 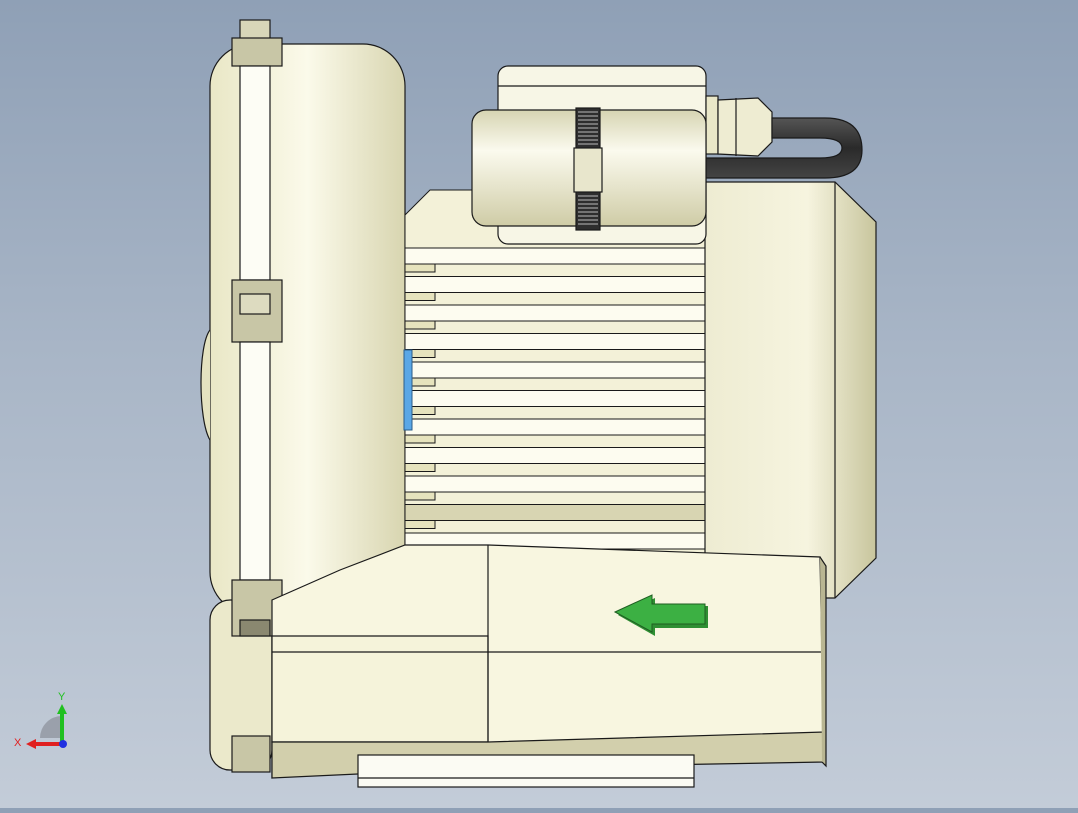 What do you see at coordinates (790, 390) in the screenshot?
I see `motor-end-cap` at bounding box center [790, 390].